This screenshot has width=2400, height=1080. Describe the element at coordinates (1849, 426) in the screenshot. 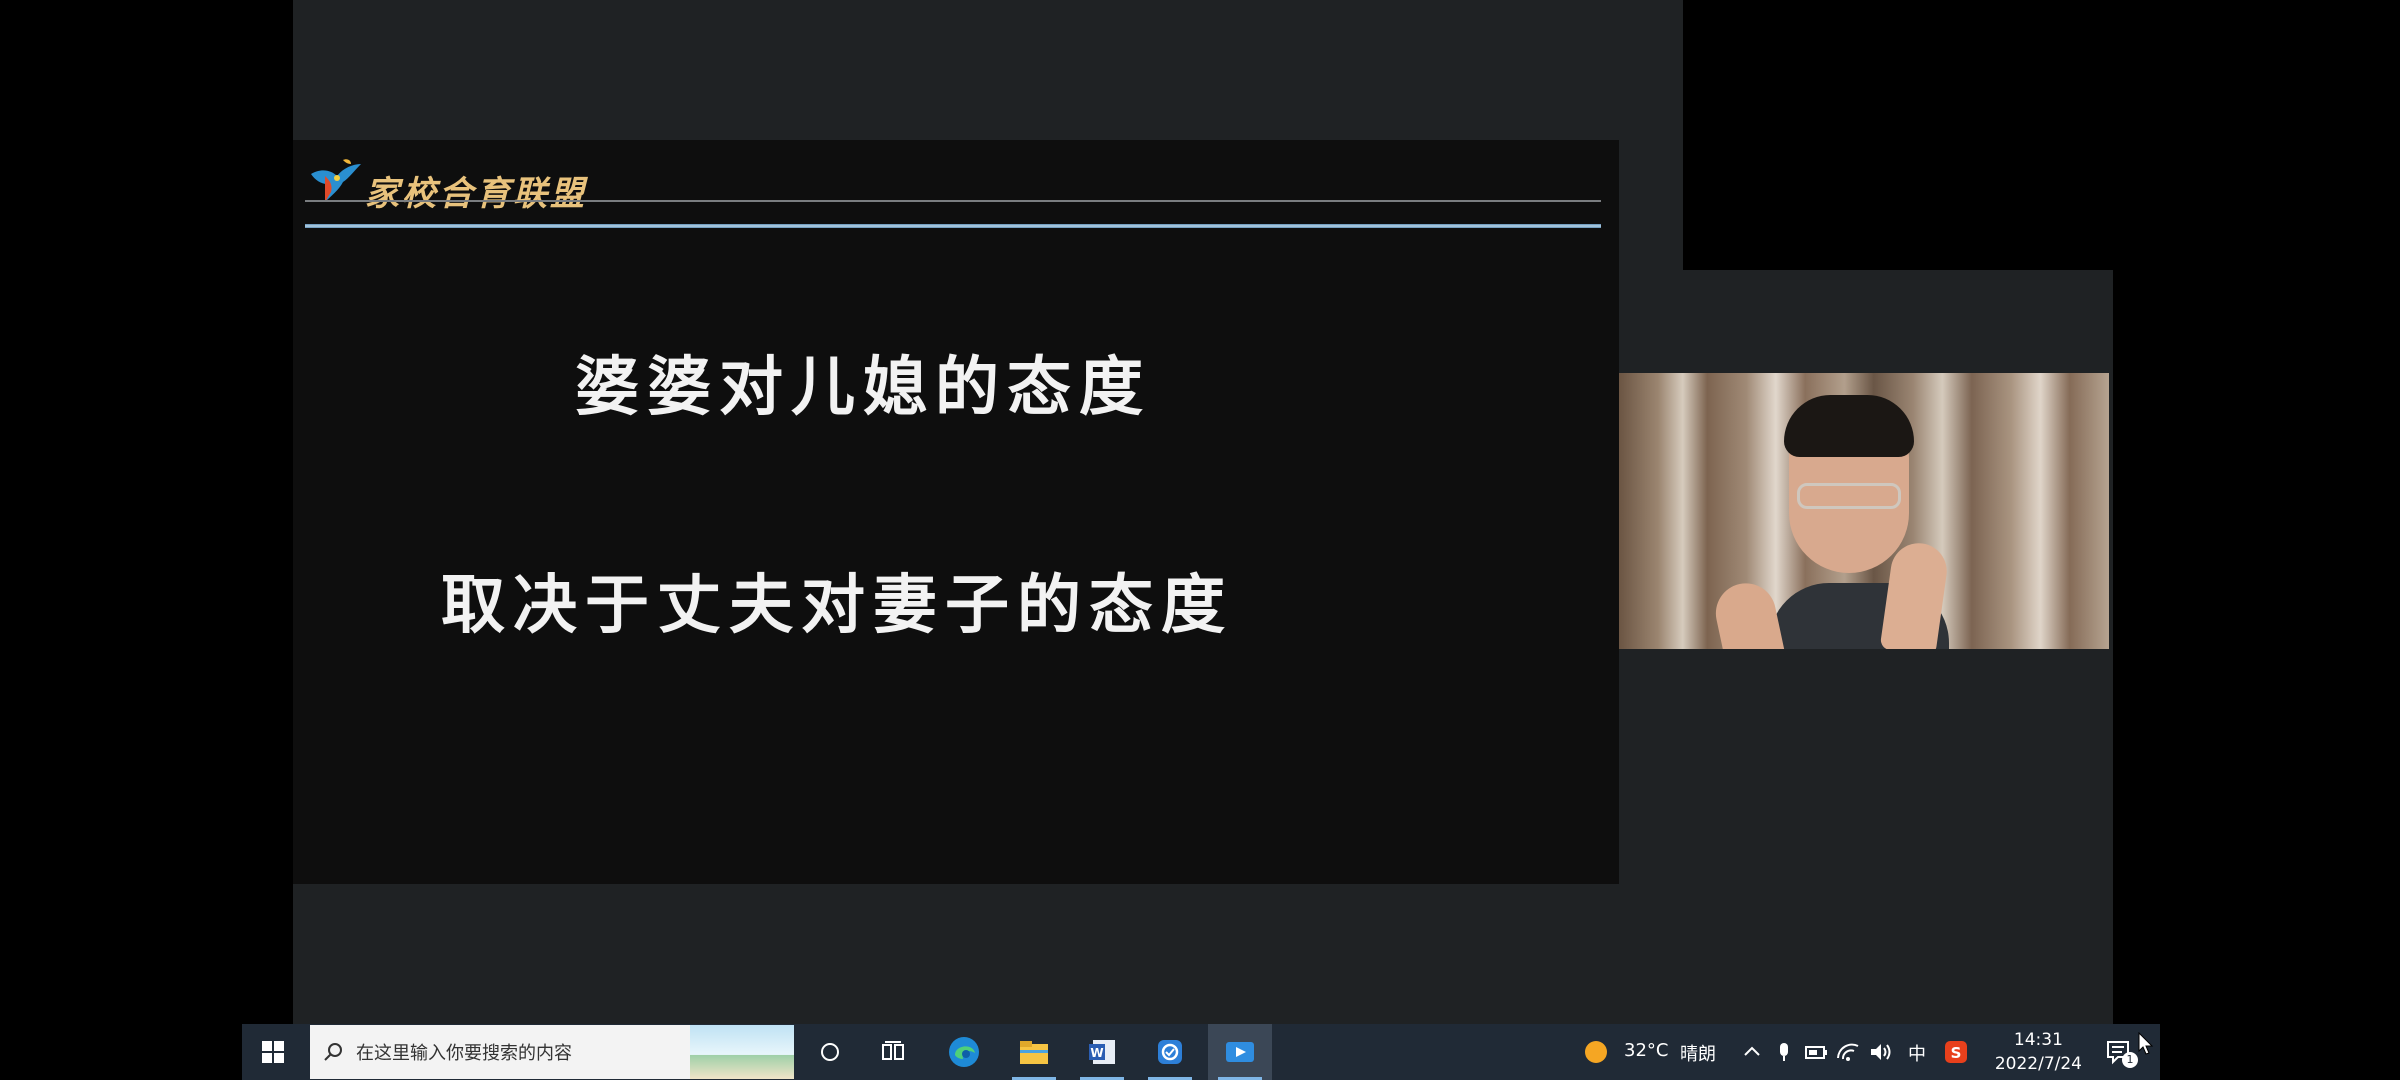

I see `person-hair` at that location.